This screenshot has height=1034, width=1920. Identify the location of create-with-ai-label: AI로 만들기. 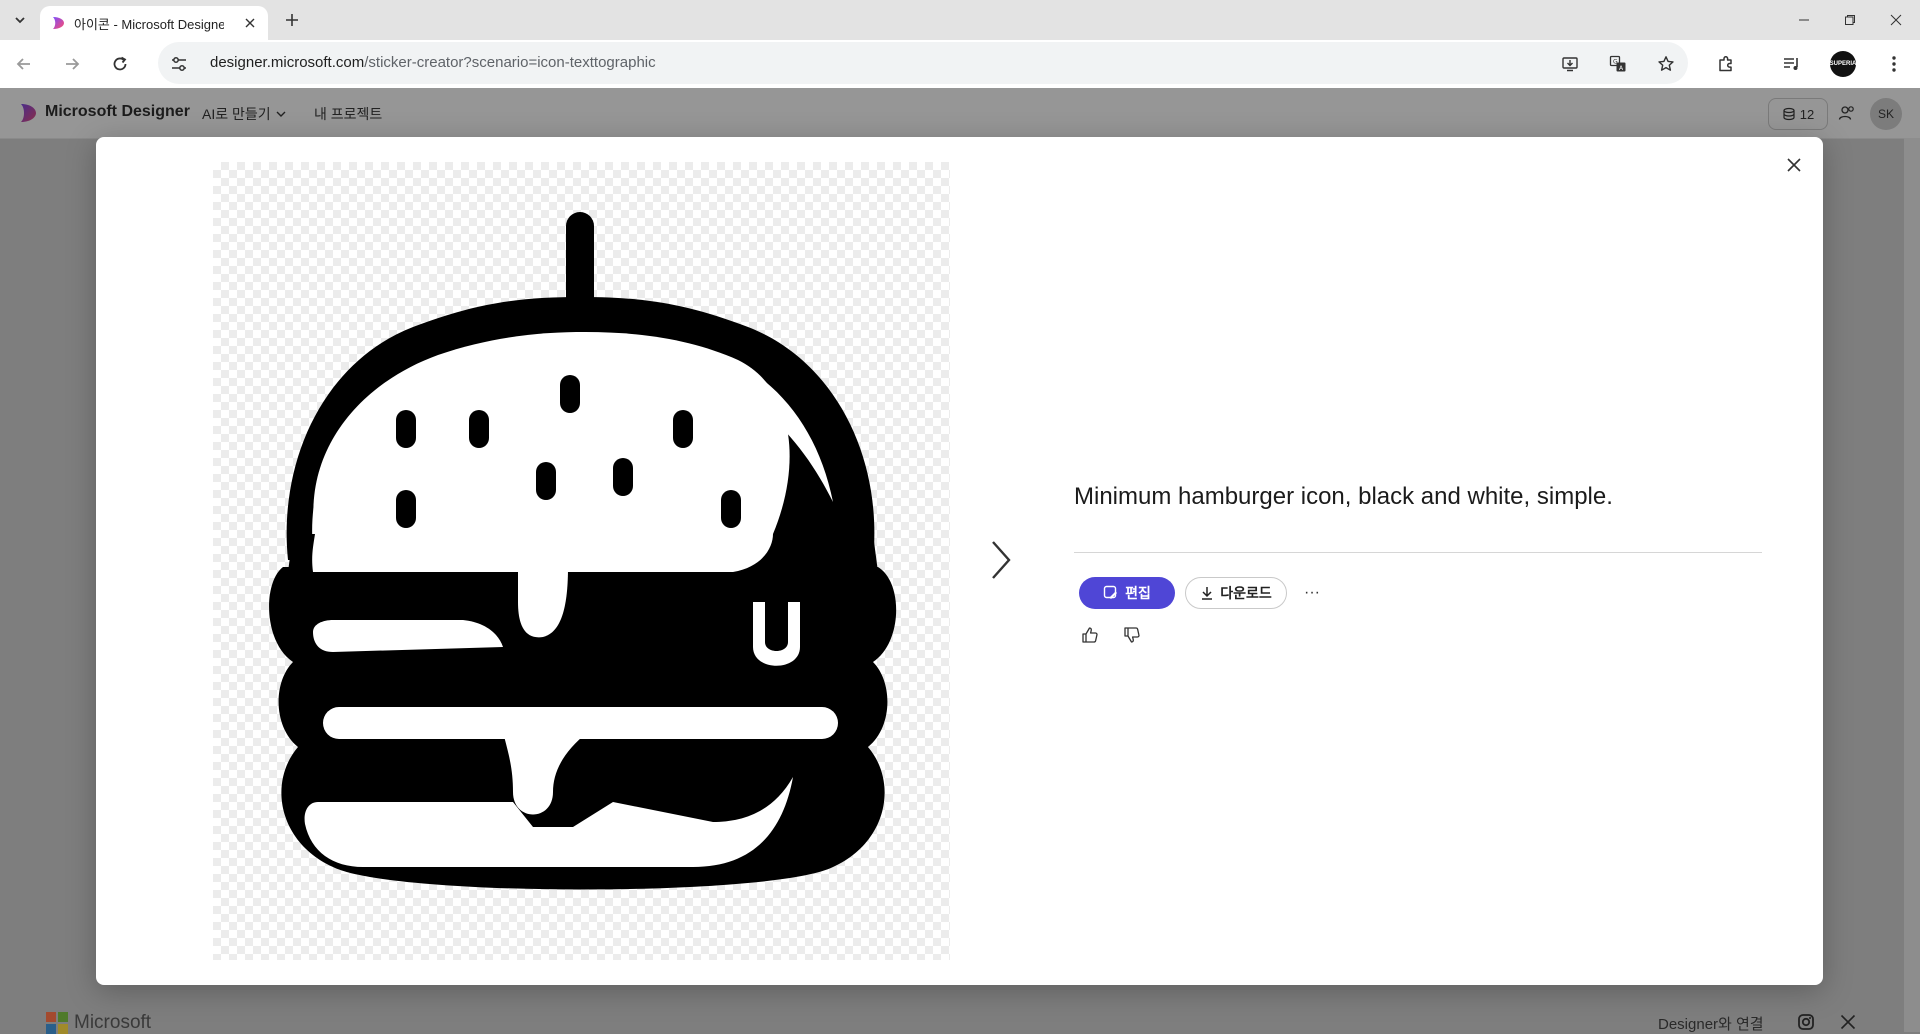
(236, 114).